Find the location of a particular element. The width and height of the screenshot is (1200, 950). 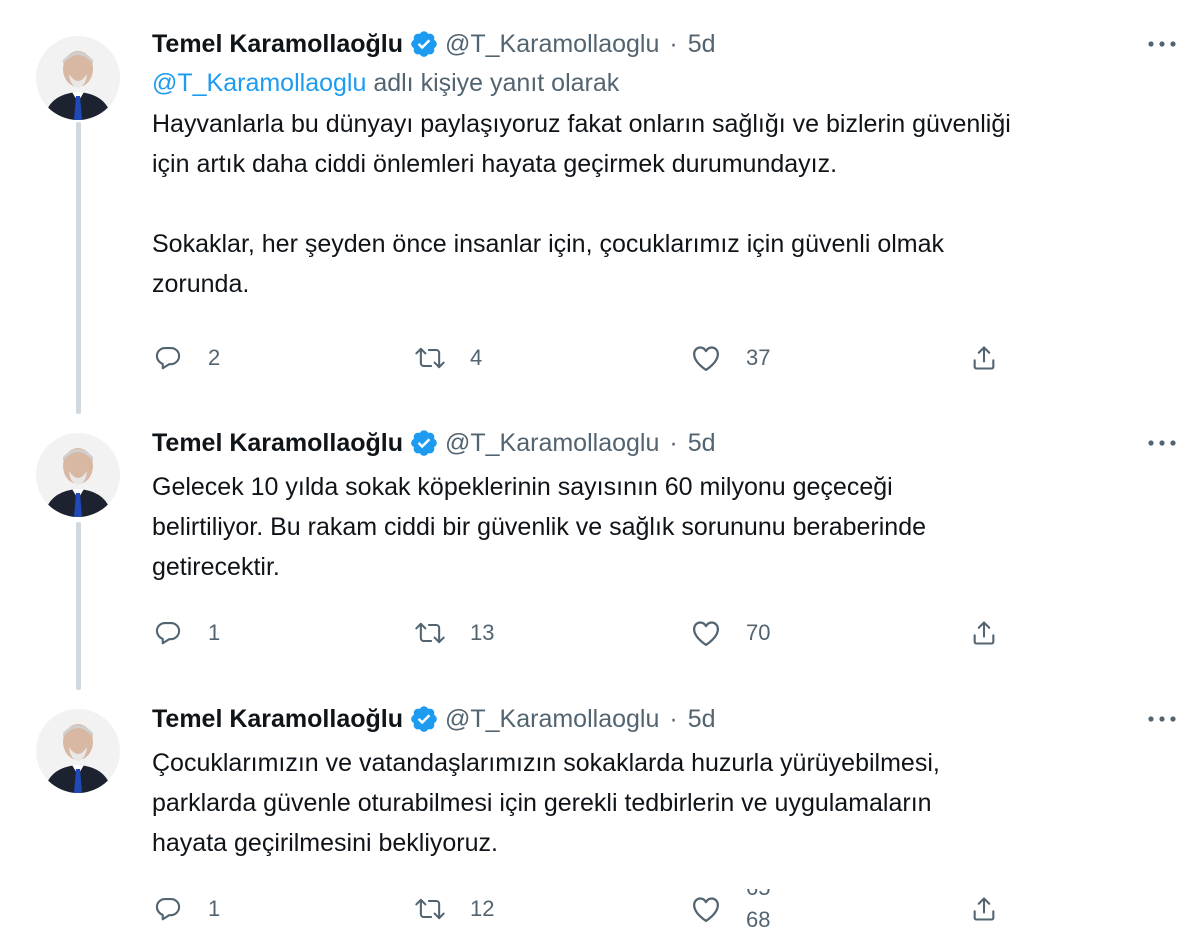

retweet-count: 13 is located at coordinates (482, 632).